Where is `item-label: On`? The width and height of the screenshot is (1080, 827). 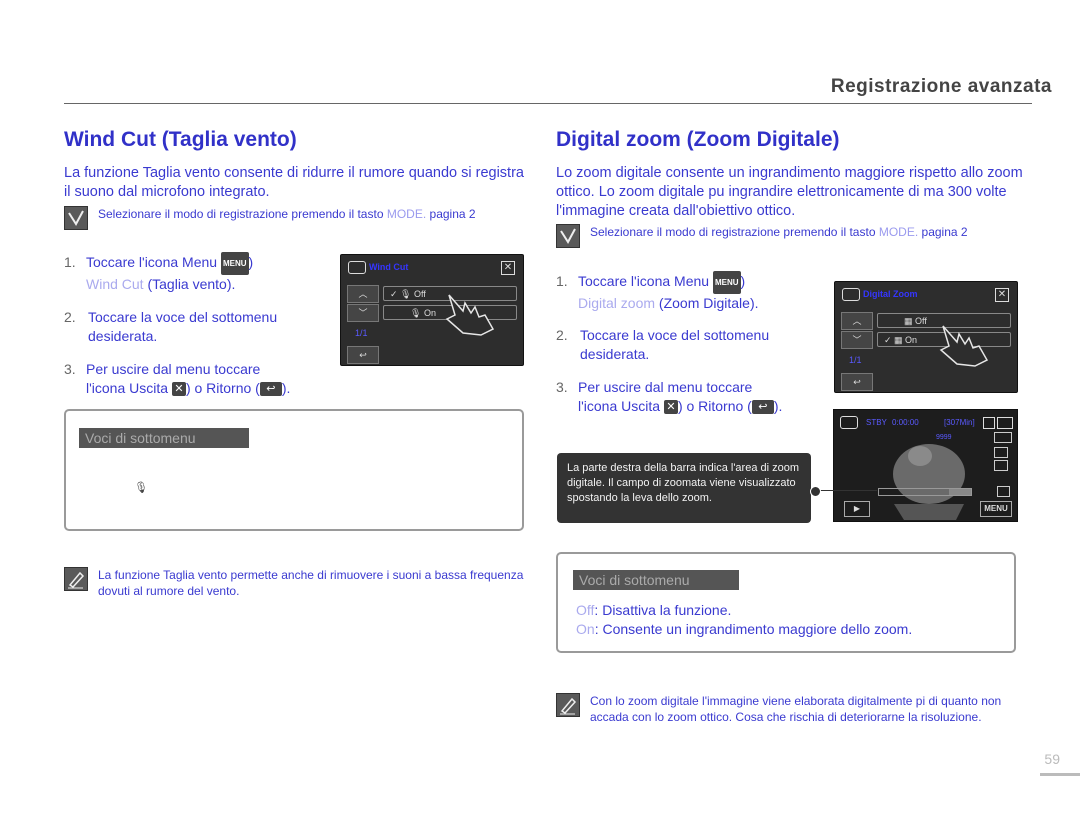
item-label: On is located at coordinates (911, 340).